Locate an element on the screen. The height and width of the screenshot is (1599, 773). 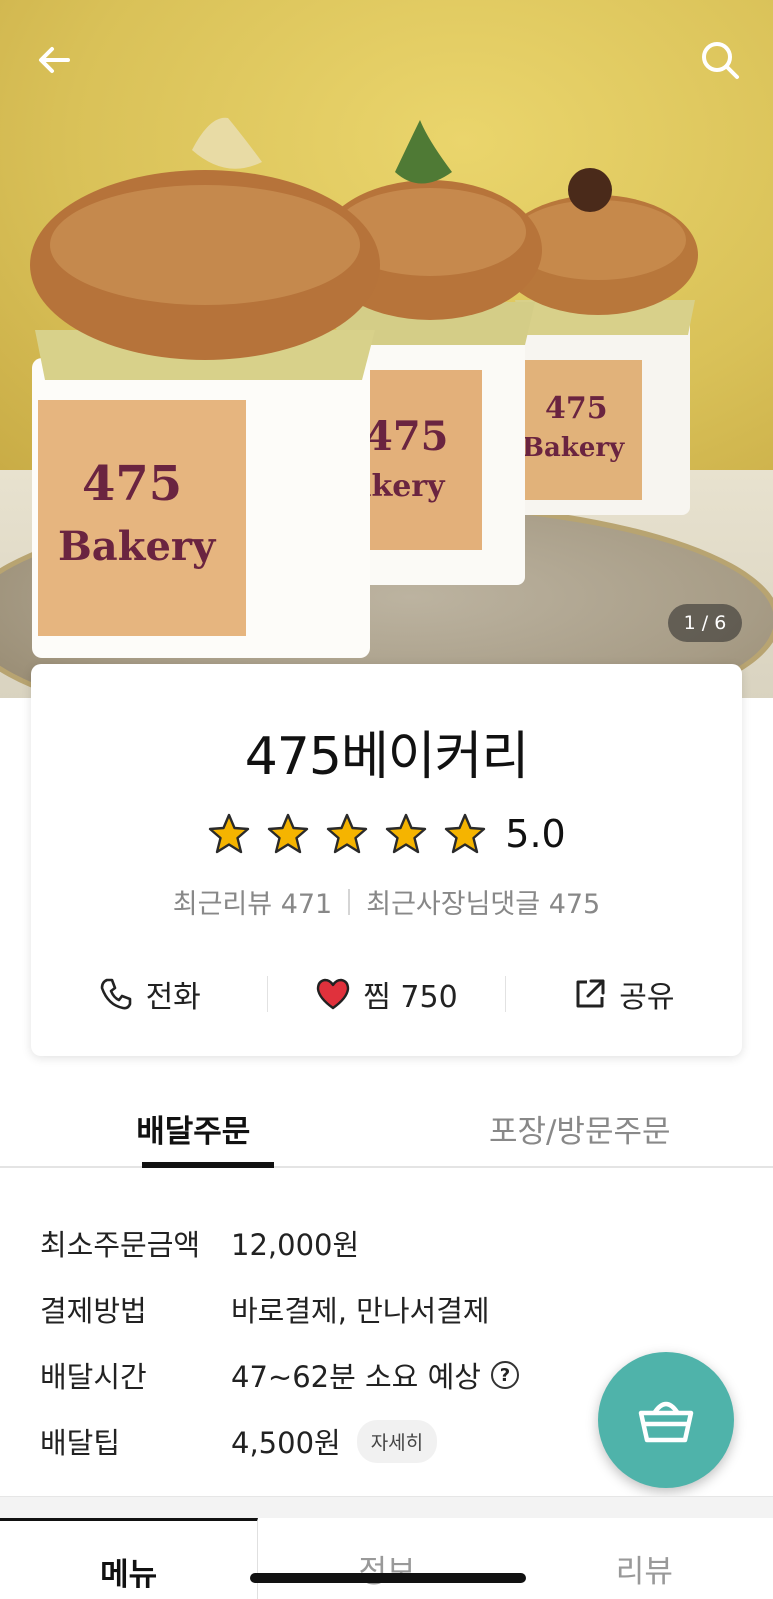
info-row-payment: 결제방법 바로결제, 만나서결제 is located at coordinates (320, 1309).